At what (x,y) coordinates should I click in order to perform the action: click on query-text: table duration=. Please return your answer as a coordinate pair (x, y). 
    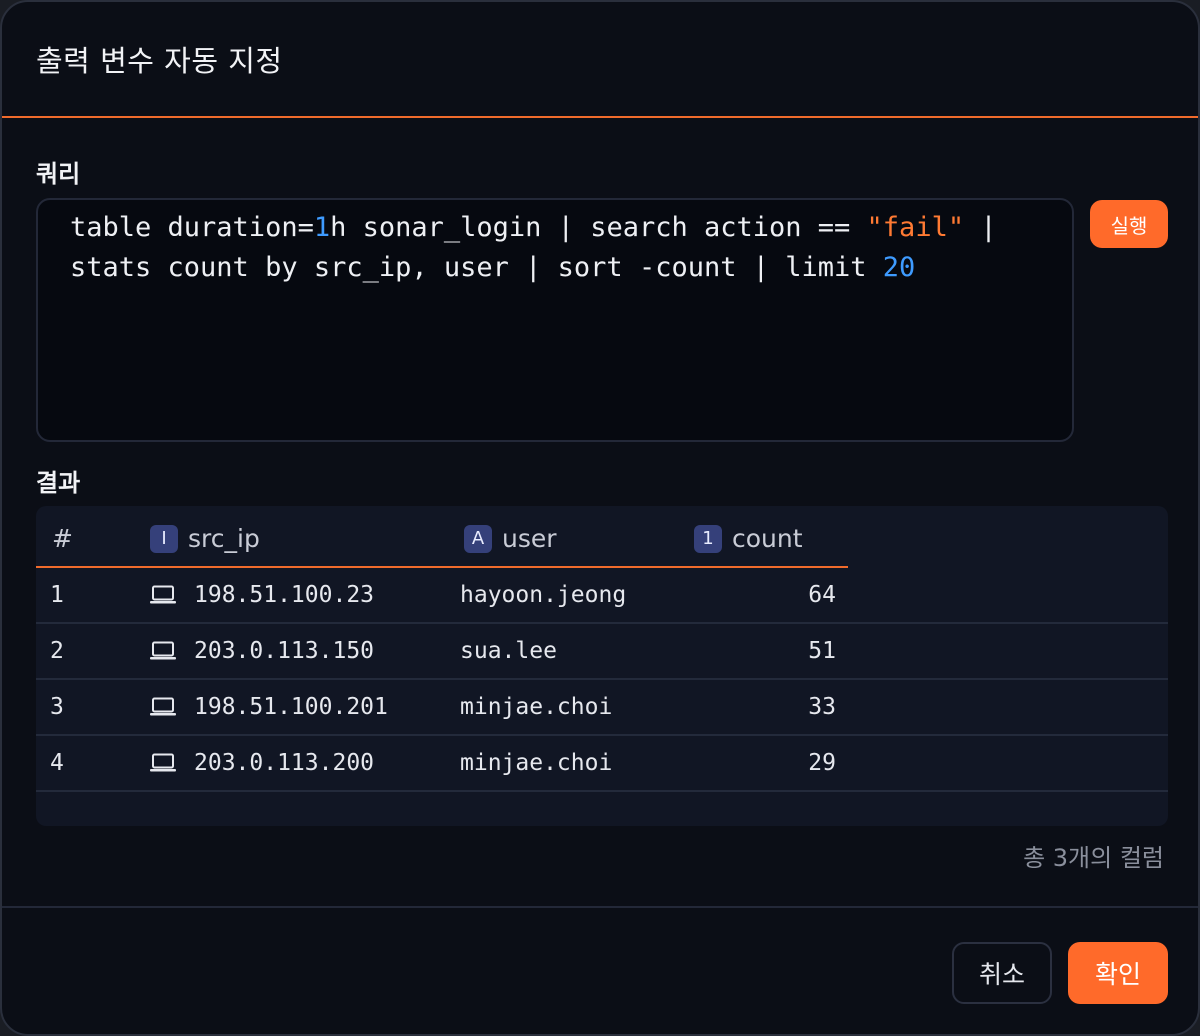
    Looking at the image, I should click on (192, 227).